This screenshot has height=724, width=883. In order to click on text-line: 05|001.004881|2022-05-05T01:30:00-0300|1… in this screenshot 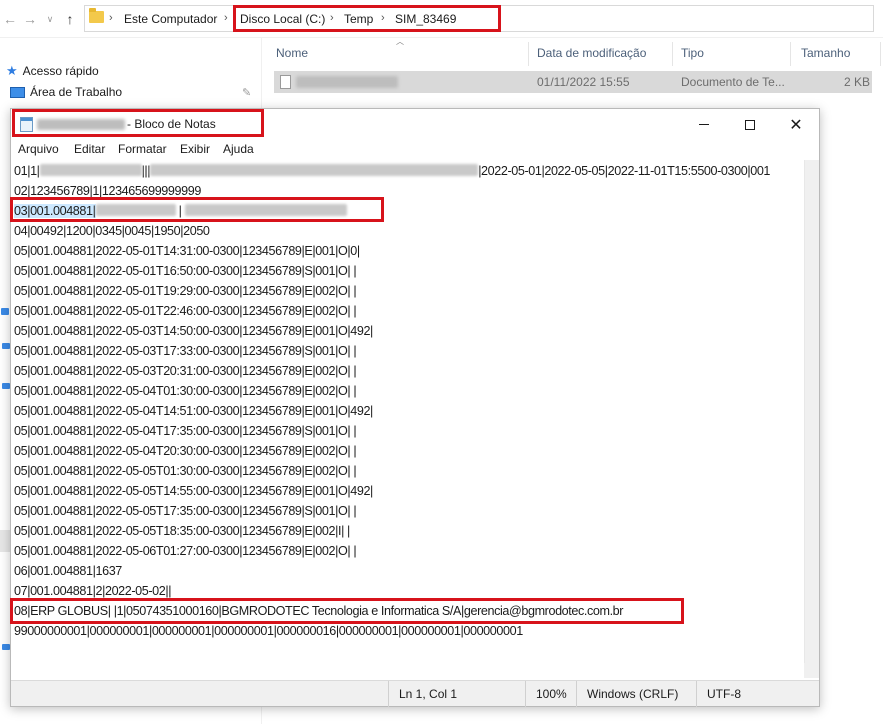, I will do `click(185, 471)`.